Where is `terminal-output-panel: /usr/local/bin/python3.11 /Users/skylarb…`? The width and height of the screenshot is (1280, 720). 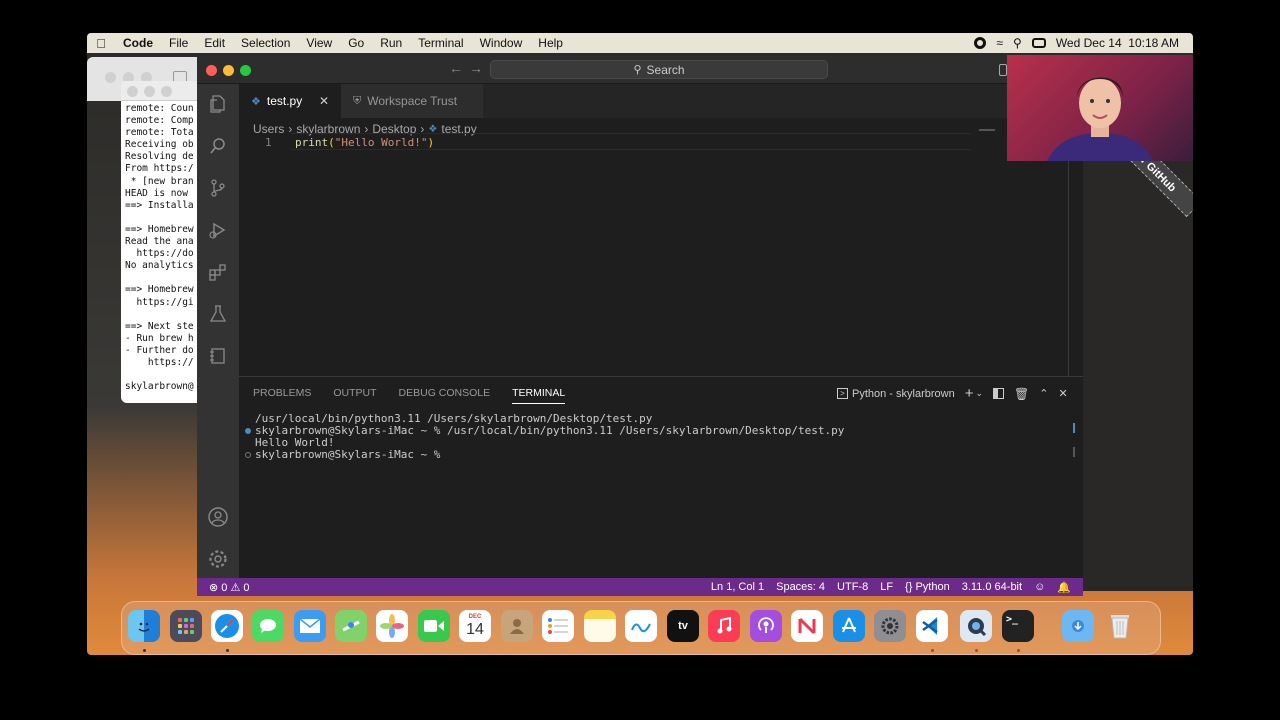
terminal-output-panel: /usr/local/bin/python3.11 /Users/skylarb… is located at coordinates (544, 437).